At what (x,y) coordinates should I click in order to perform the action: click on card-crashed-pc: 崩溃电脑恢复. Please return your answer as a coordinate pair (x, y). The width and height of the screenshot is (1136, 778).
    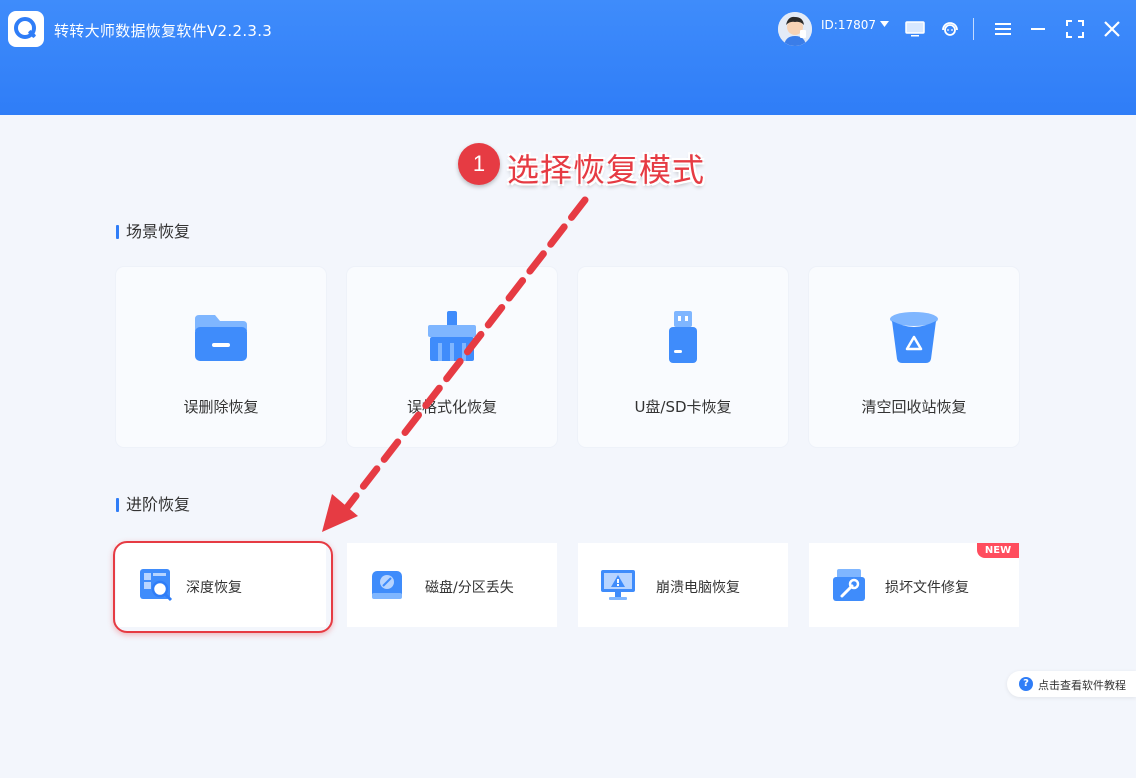
    Looking at the image, I should click on (683, 585).